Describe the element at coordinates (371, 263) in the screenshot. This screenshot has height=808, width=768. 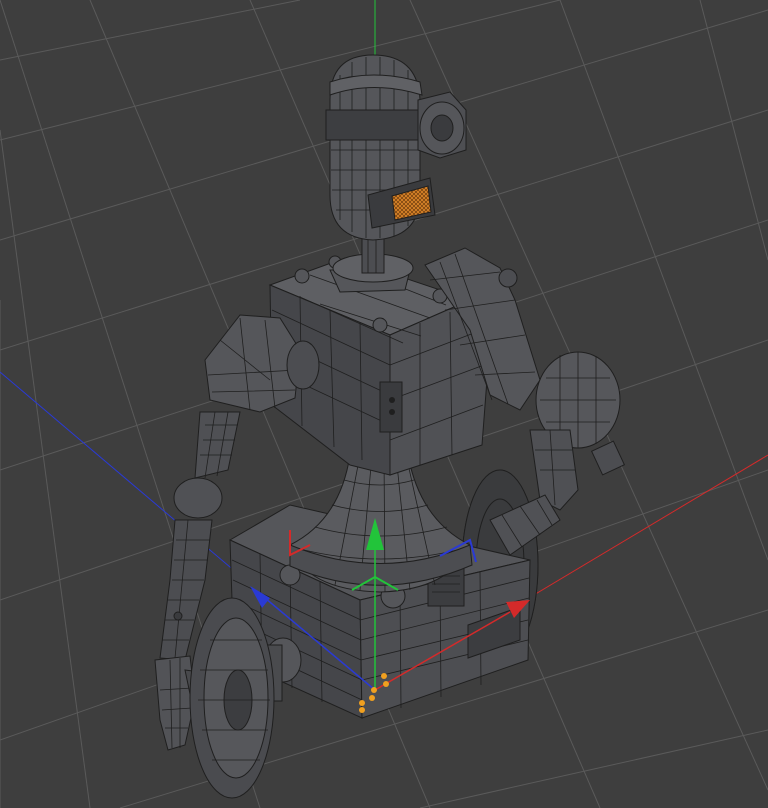
I see `neck` at that location.